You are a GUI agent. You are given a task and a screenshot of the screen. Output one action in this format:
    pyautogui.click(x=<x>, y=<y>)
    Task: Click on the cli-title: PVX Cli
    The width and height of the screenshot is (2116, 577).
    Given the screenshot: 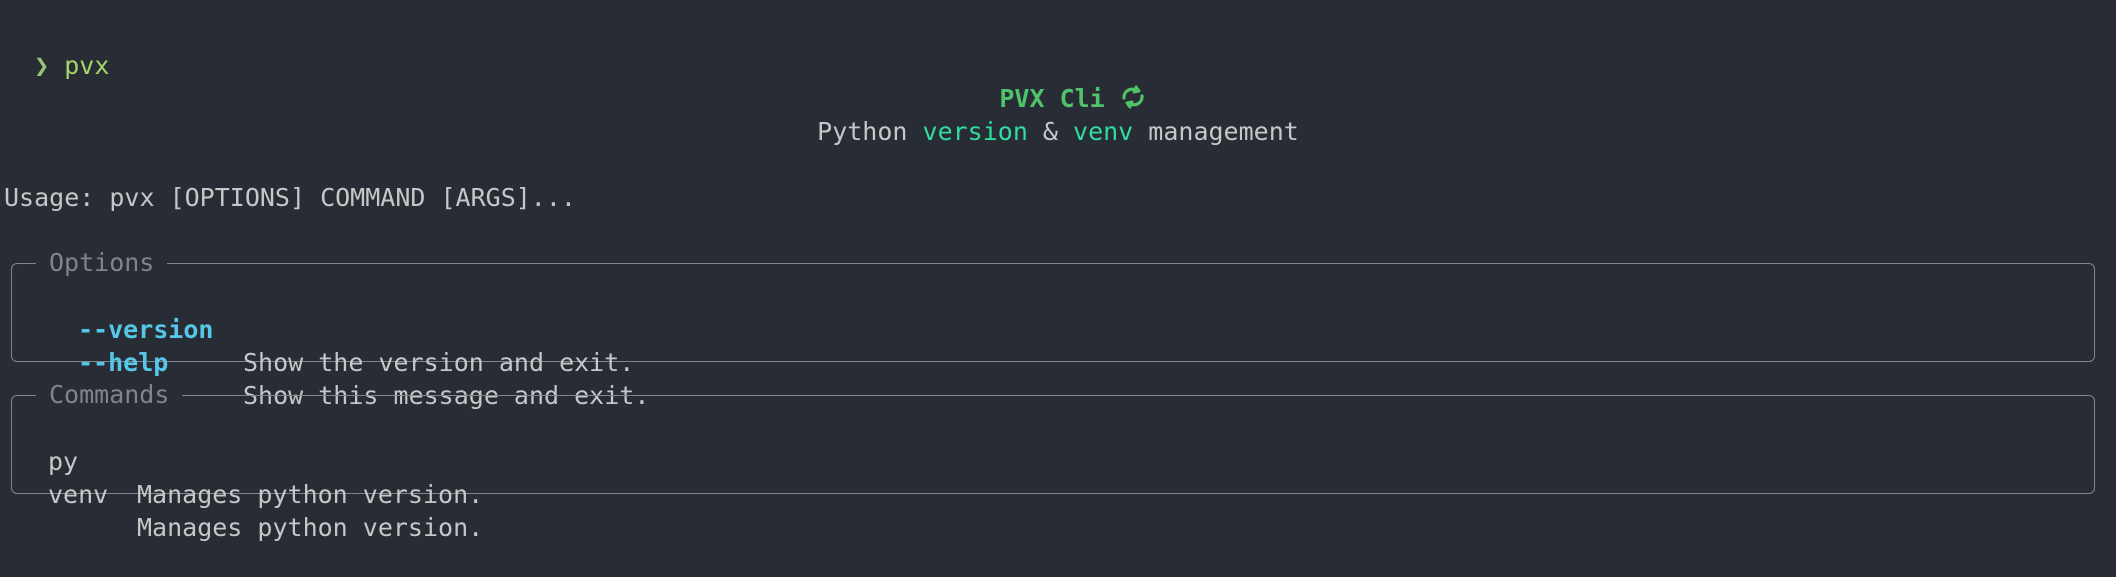 What is the action you would take?
    pyautogui.click(x=1052, y=98)
    